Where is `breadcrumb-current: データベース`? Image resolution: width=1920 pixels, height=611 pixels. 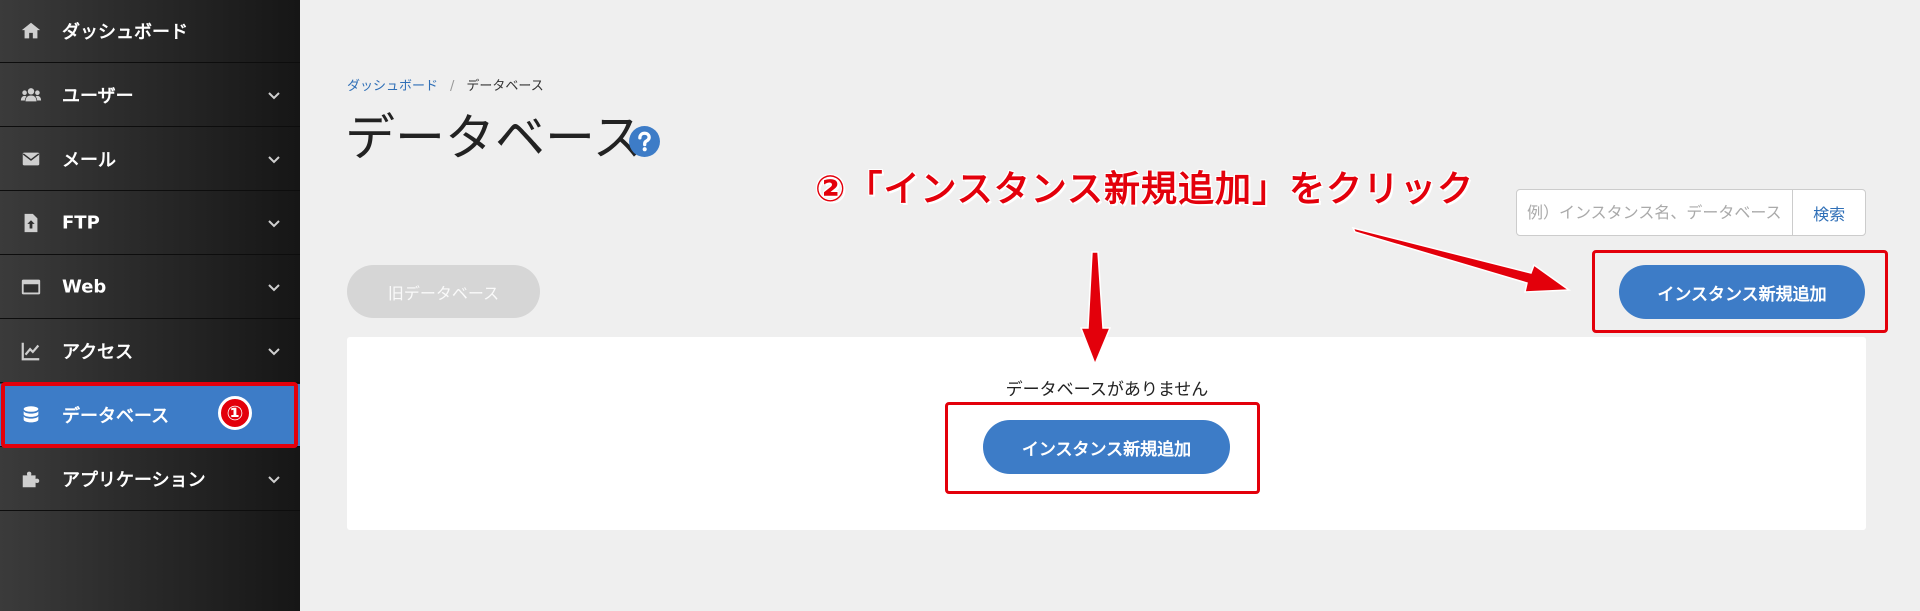 breadcrumb-current: データベース is located at coordinates (505, 86).